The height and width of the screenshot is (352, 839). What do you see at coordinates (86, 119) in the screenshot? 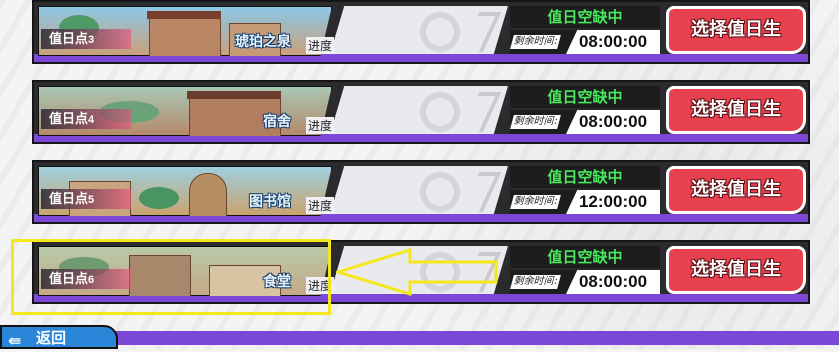
I see `duty-point-label: 值日点4` at bounding box center [86, 119].